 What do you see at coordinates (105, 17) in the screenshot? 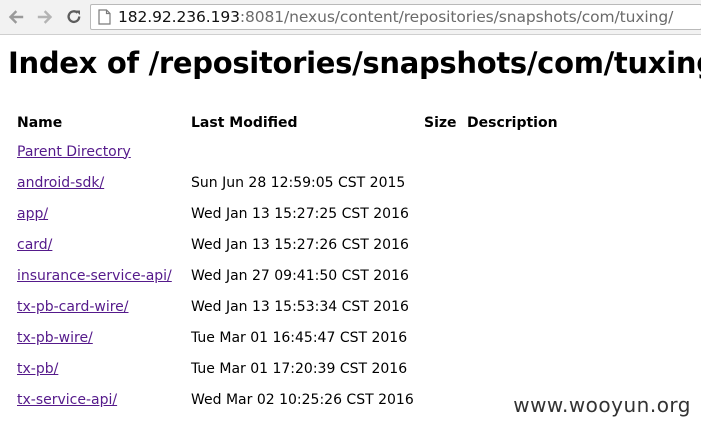
I see `page-icon` at bounding box center [105, 17].